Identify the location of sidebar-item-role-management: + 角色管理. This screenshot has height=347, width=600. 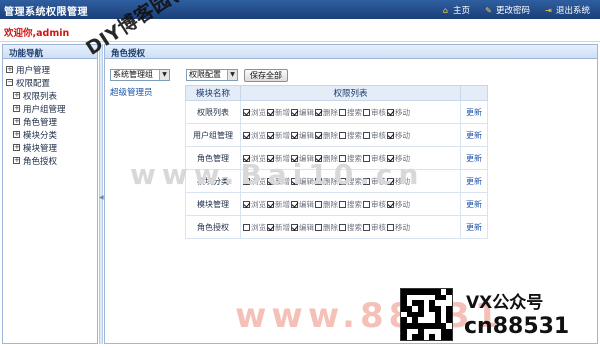
(51, 121).